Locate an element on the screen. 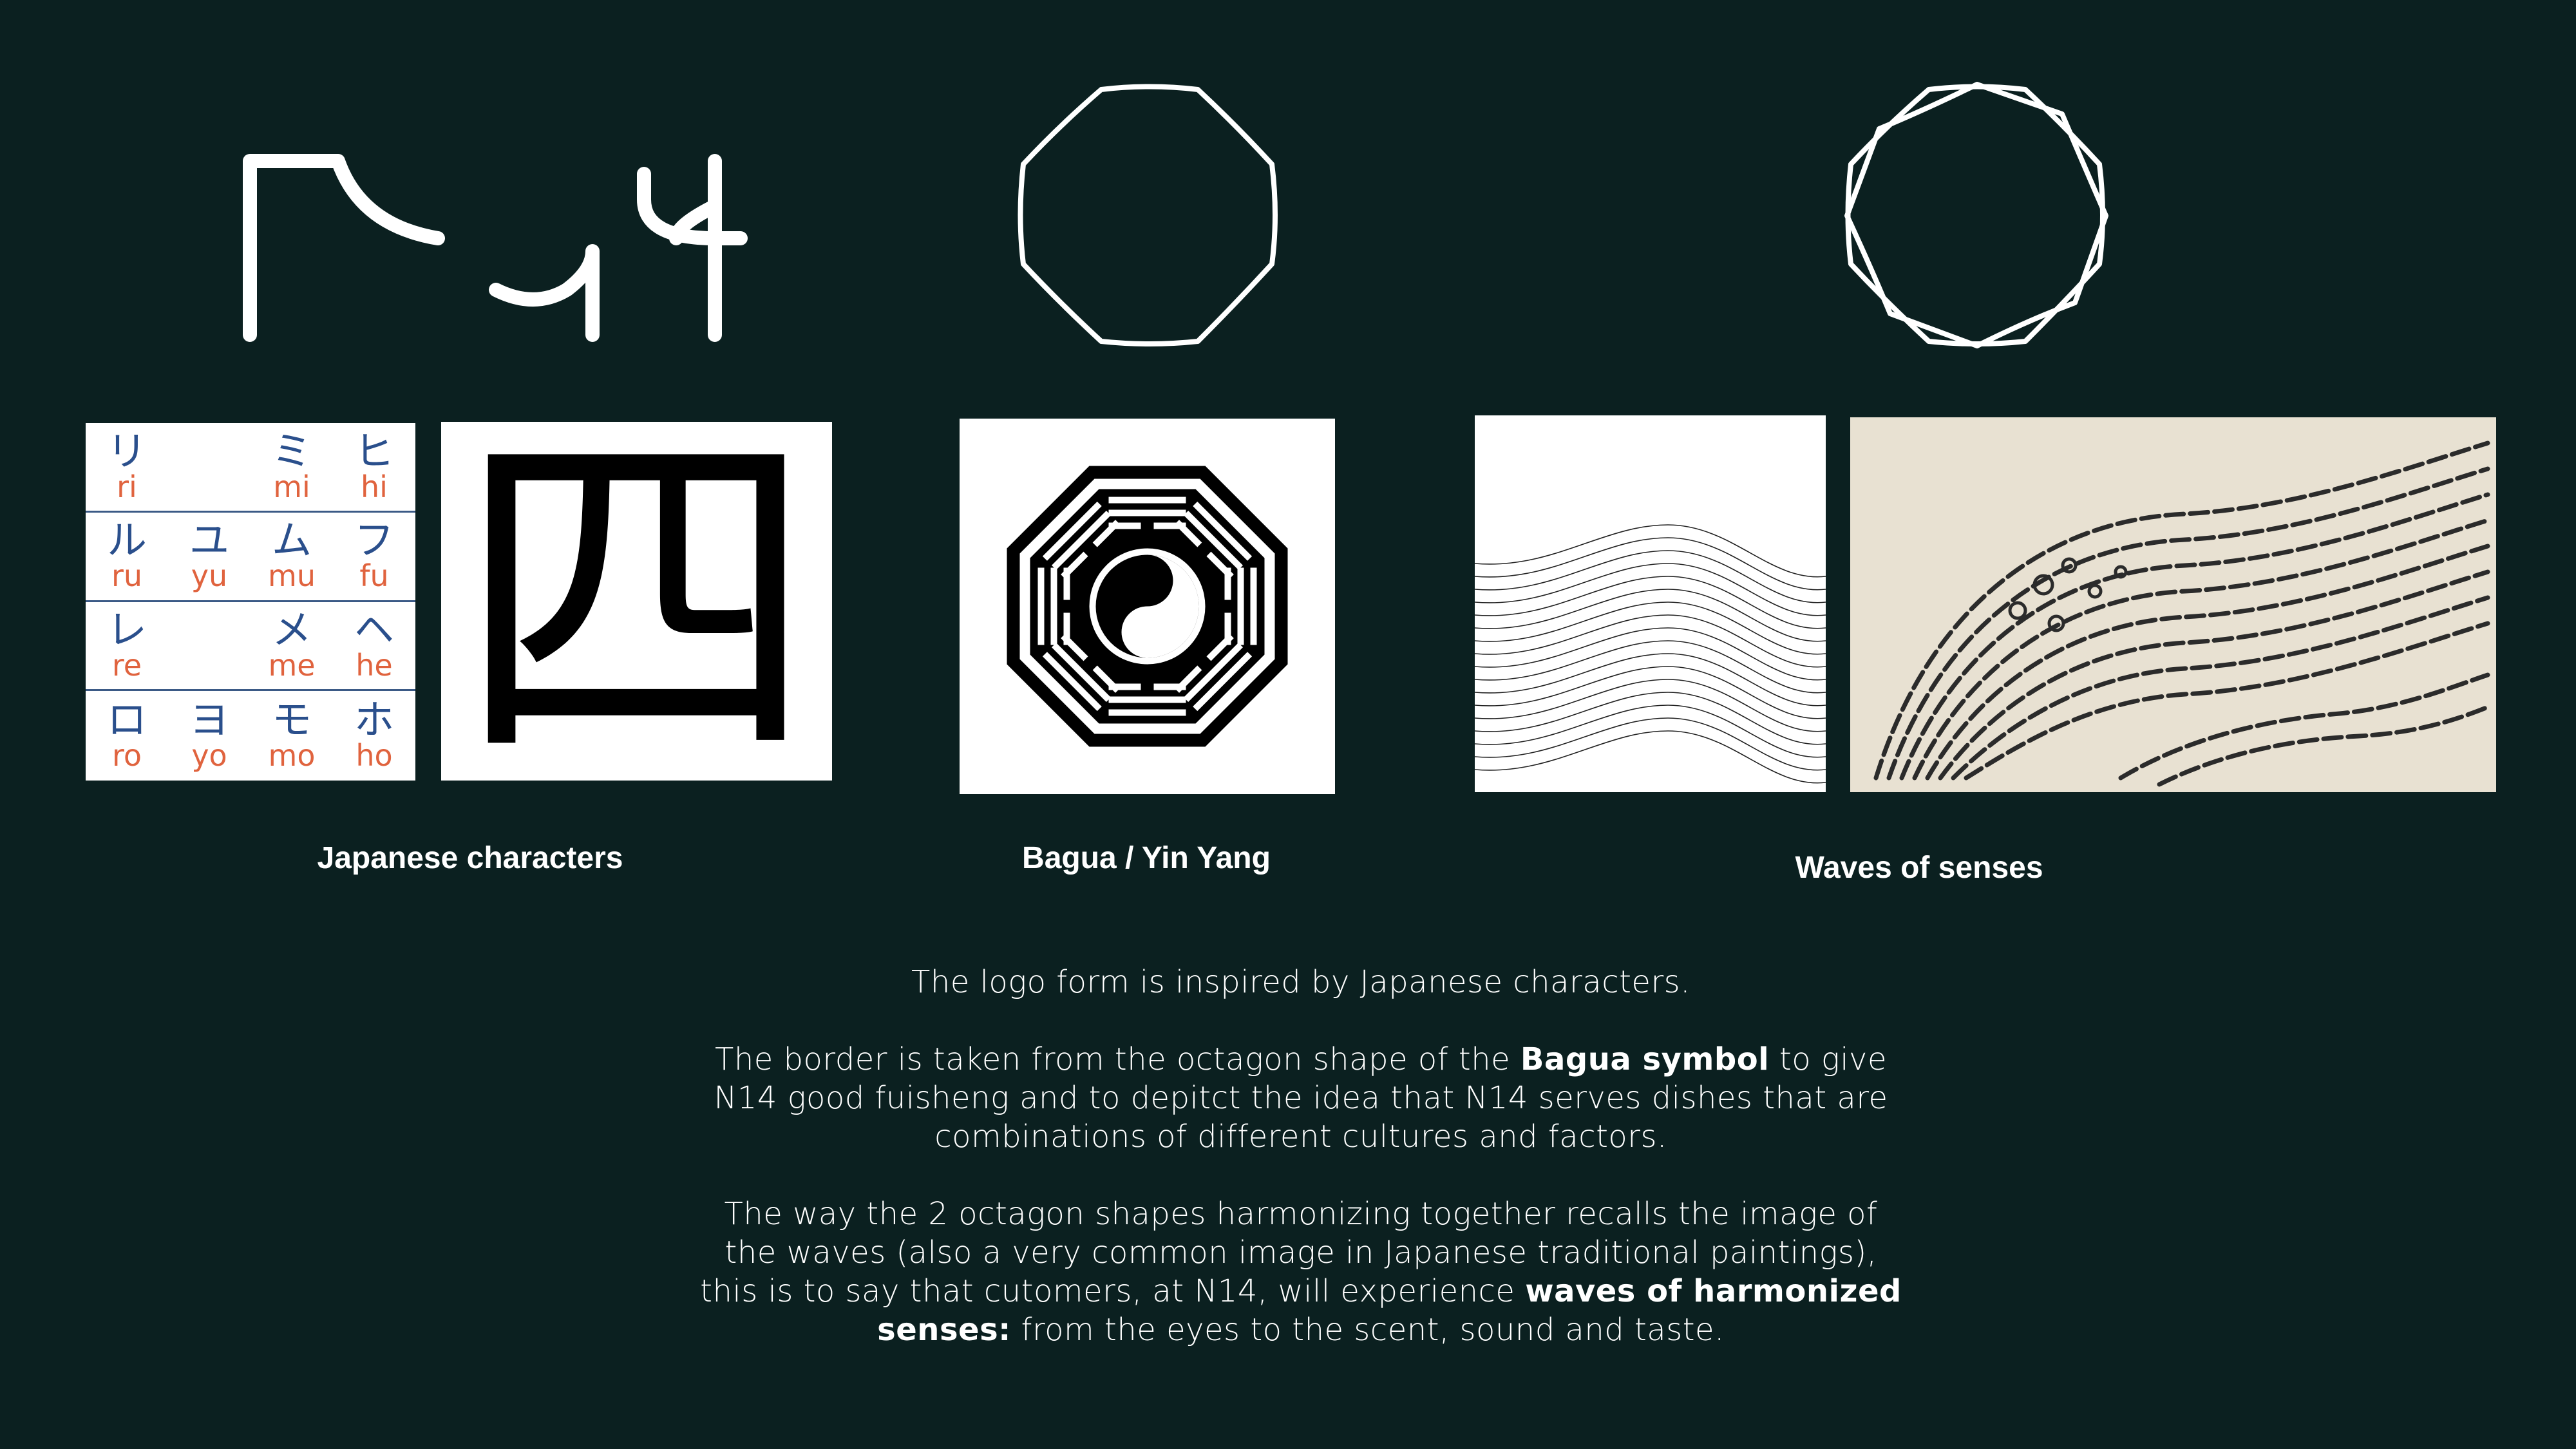  n14-logo-glyph is located at coordinates (496, 248).